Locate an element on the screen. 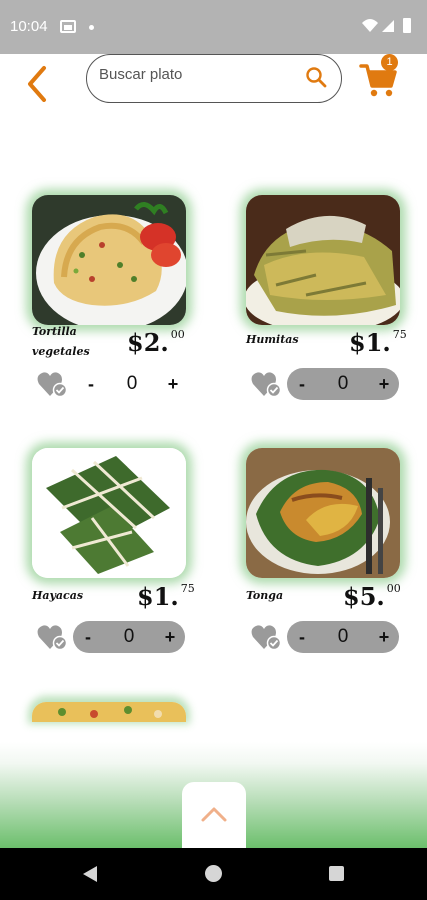  hayacas-photo is located at coordinates (109, 513).